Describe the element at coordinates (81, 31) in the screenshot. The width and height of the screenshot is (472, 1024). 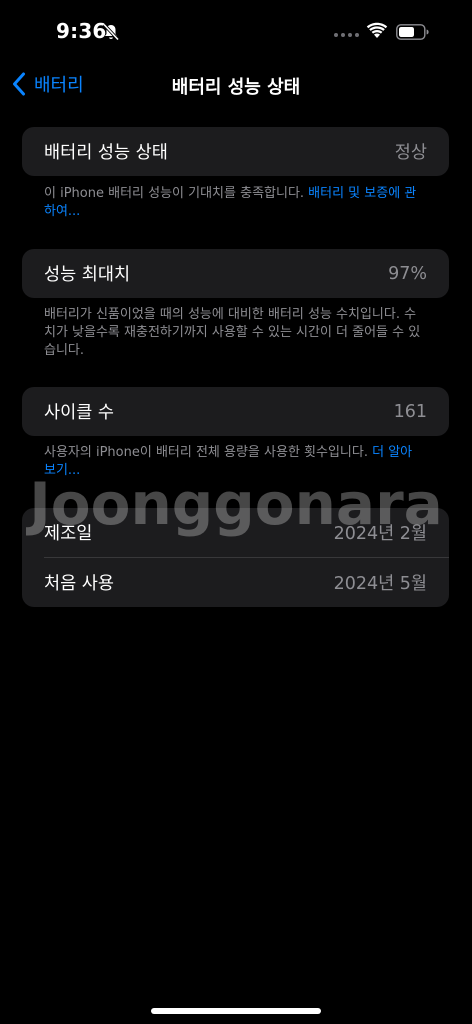
I see `status-time: 9:36` at that location.